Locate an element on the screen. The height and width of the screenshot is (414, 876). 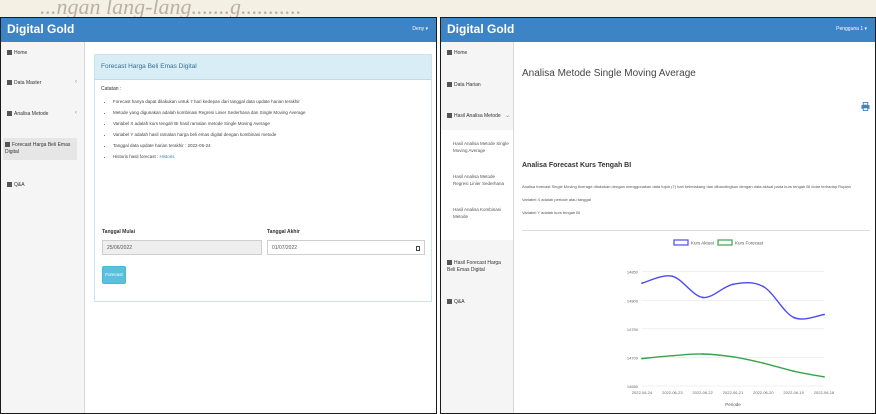
legend-label: Kurs Forecast is located at coordinates (749, 243).